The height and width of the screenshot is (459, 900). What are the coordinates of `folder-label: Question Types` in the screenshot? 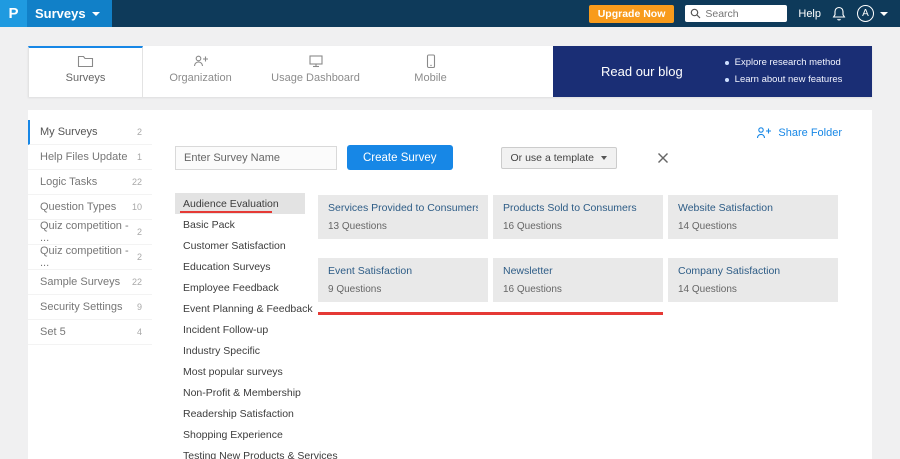 It's located at (78, 207).